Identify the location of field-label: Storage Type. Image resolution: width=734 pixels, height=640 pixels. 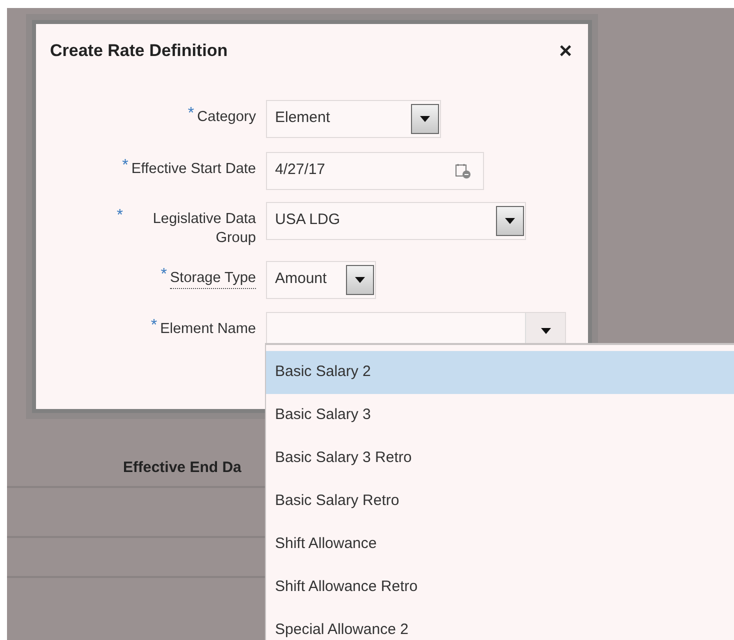
(213, 278).